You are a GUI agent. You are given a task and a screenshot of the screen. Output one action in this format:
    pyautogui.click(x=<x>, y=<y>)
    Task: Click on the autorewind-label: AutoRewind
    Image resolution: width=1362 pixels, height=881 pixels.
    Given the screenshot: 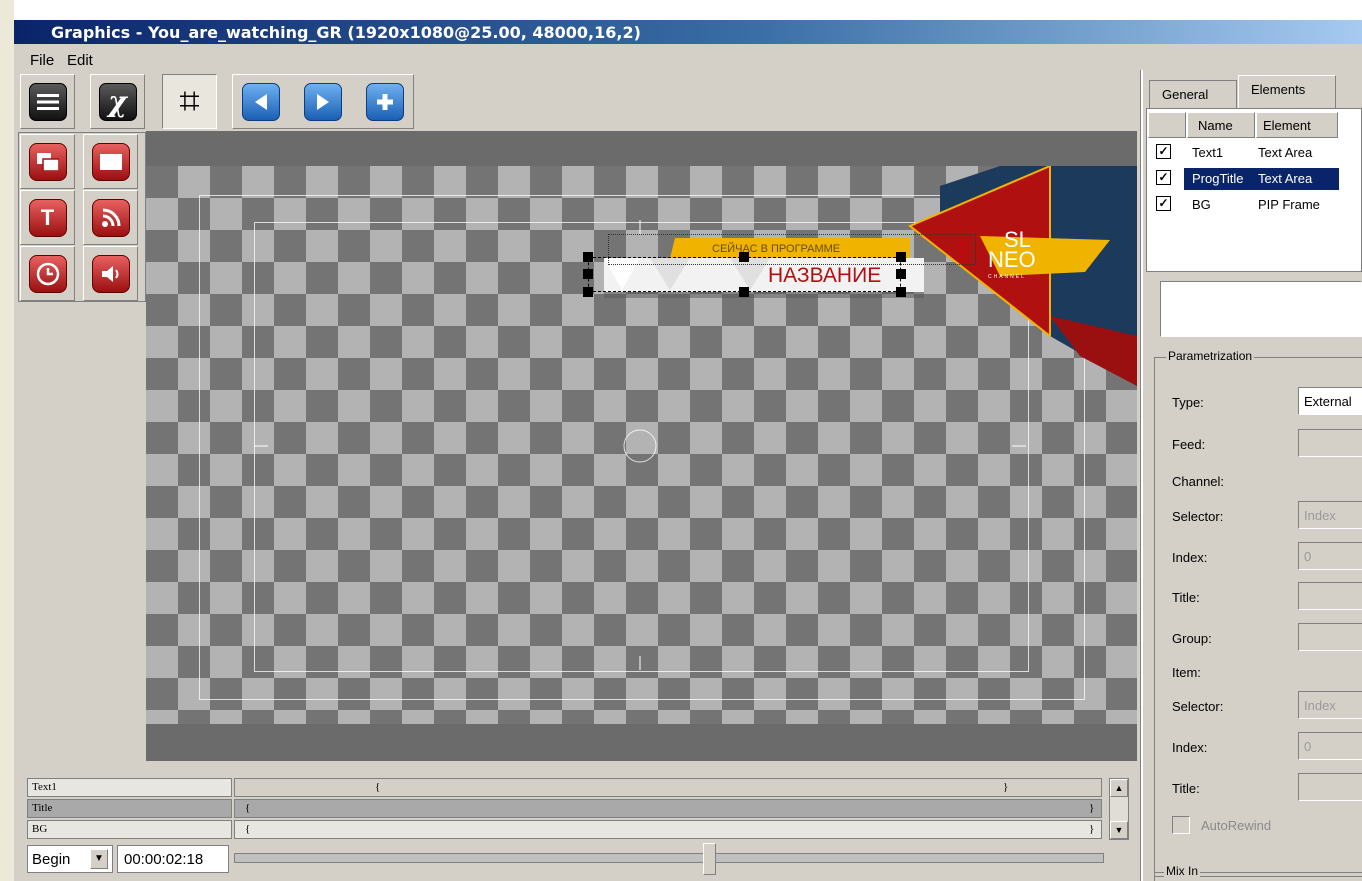 What is the action you would take?
    pyautogui.click(x=1236, y=825)
    